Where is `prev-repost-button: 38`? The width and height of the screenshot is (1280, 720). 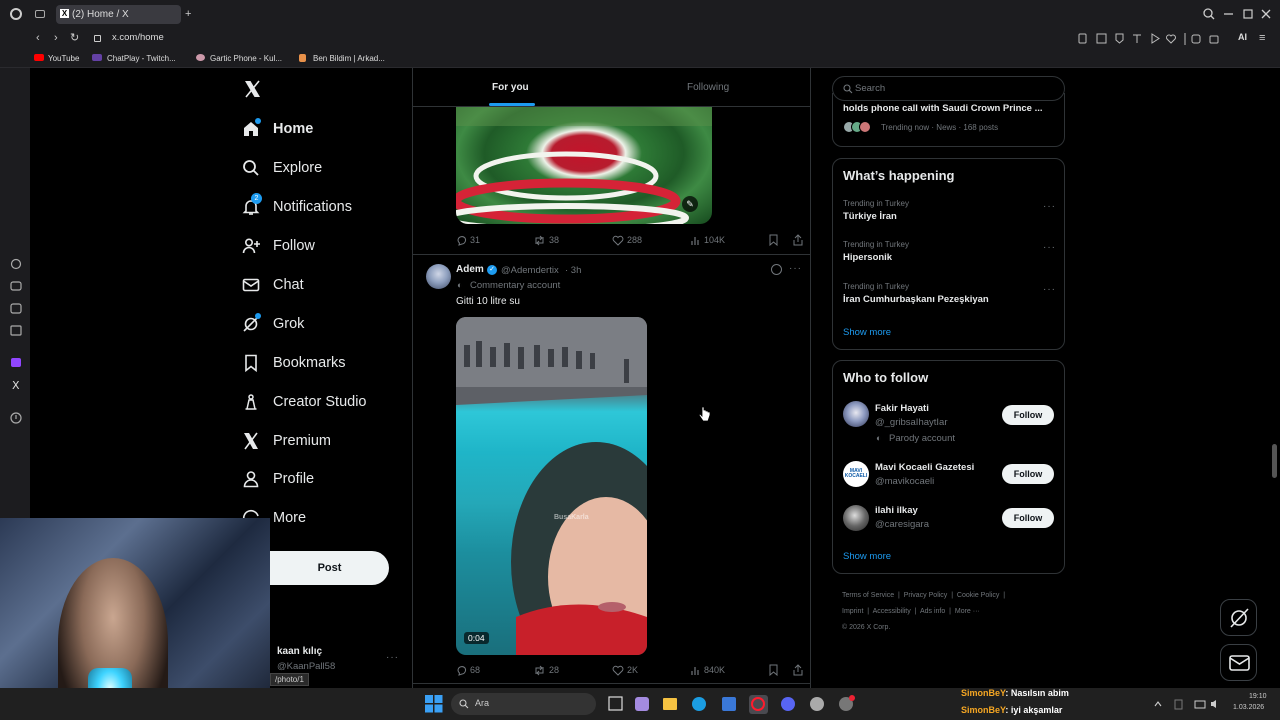
prev-repost-button: 38 is located at coordinates (546, 240).